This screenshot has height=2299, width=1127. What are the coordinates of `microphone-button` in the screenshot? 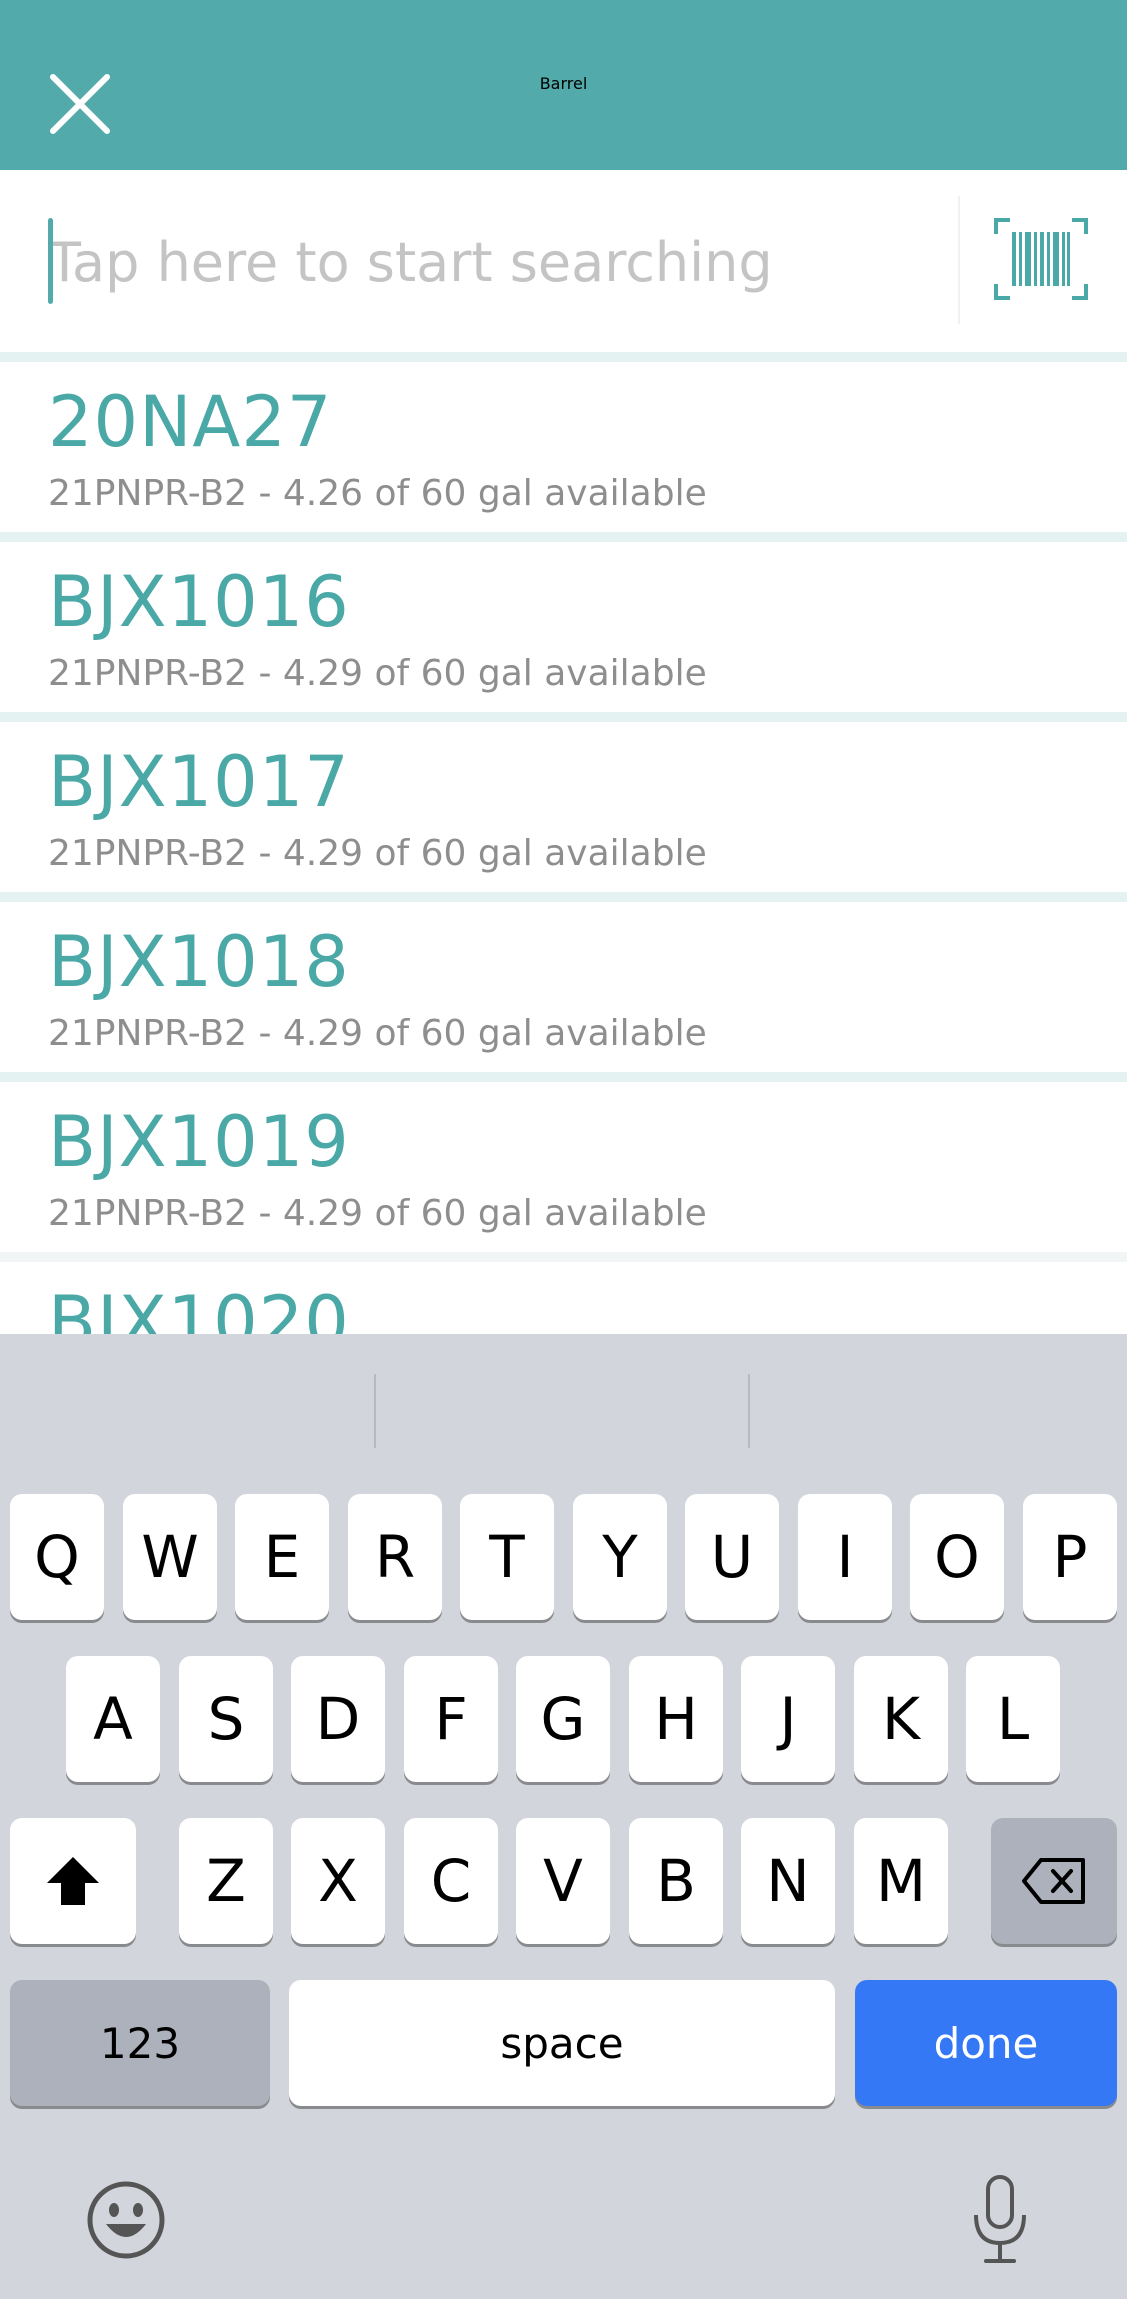 It's located at (1000, 2220).